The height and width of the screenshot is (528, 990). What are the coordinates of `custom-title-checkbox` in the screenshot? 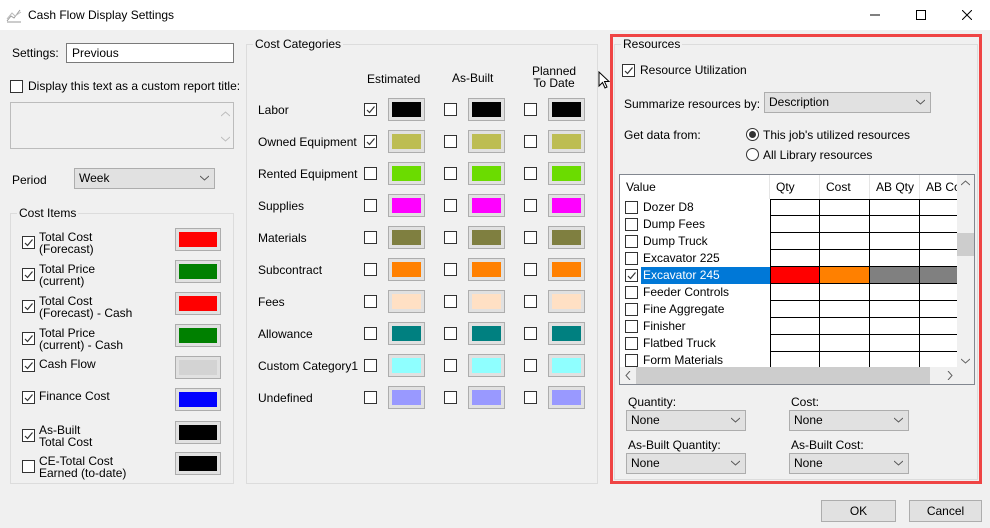 It's located at (16, 86).